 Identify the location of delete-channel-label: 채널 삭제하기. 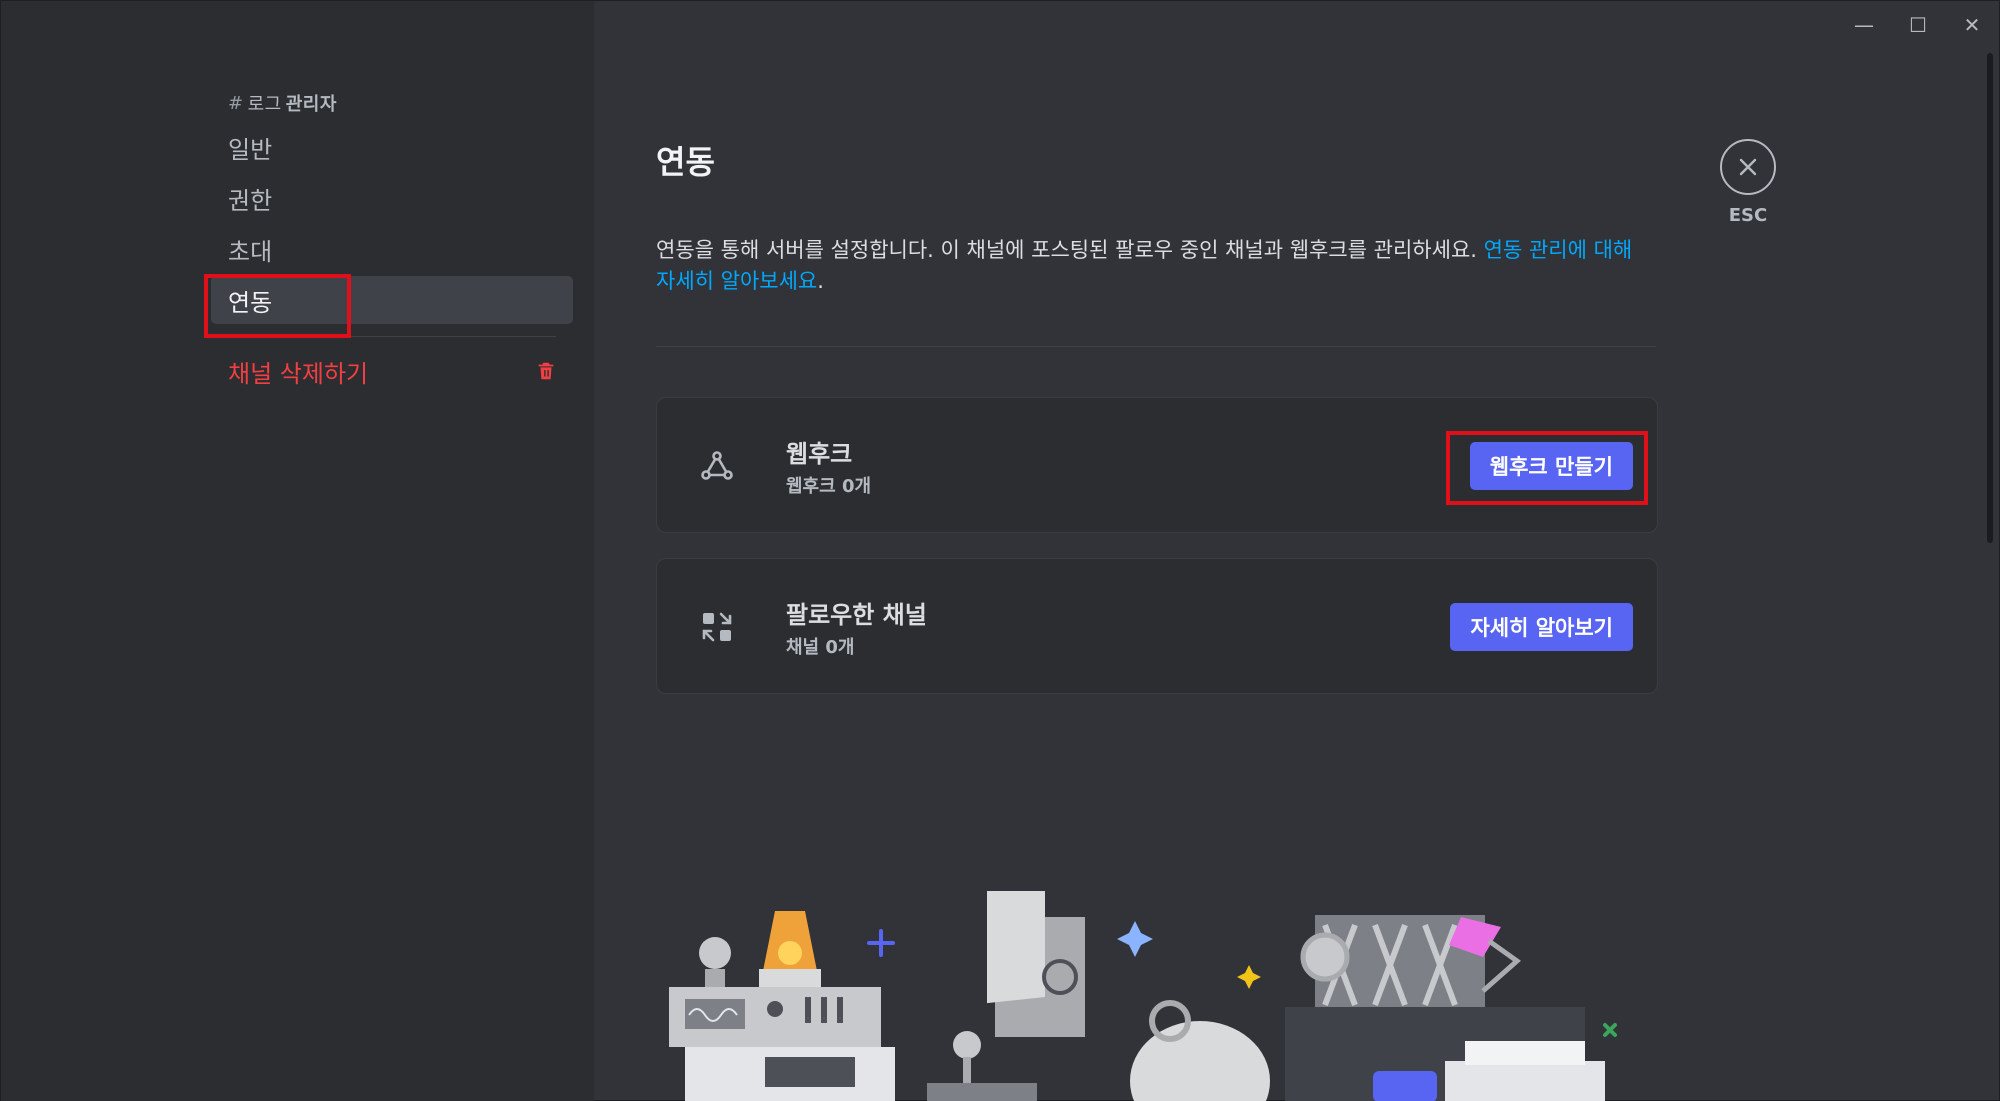
(298, 373).